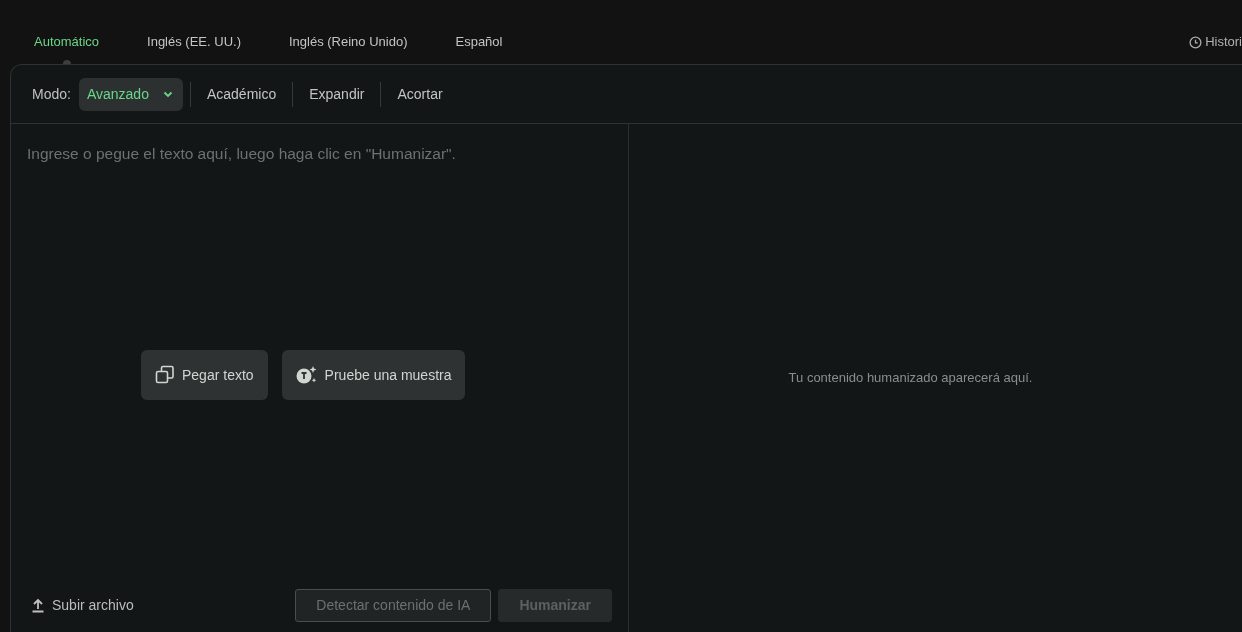 The width and height of the screenshot is (1242, 632). Describe the element at coordinates (241, 94) in the screenshot. I see `mode-option: Académico` at that location.